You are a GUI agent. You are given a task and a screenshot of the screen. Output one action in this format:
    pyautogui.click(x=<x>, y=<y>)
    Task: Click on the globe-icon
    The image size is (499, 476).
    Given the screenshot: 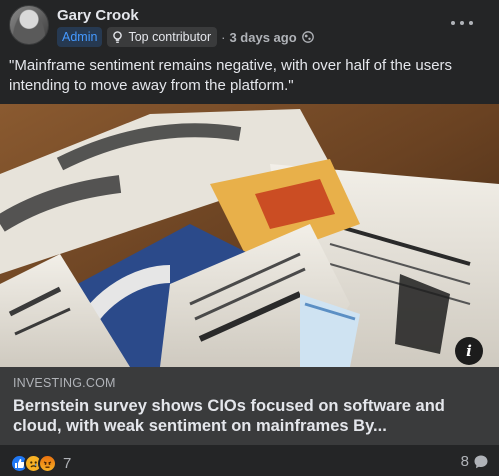 What is the action you would take?
    pyautogui.click(x=307, y=37)
    